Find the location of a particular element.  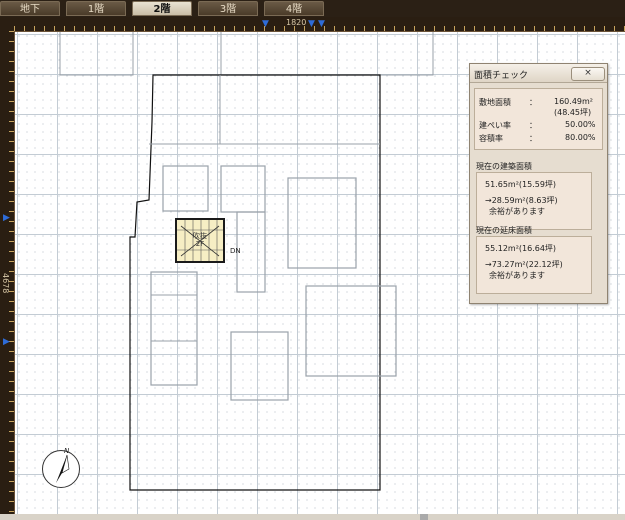

stair-label-line-2: 2F is located at coordinates (200, 244).